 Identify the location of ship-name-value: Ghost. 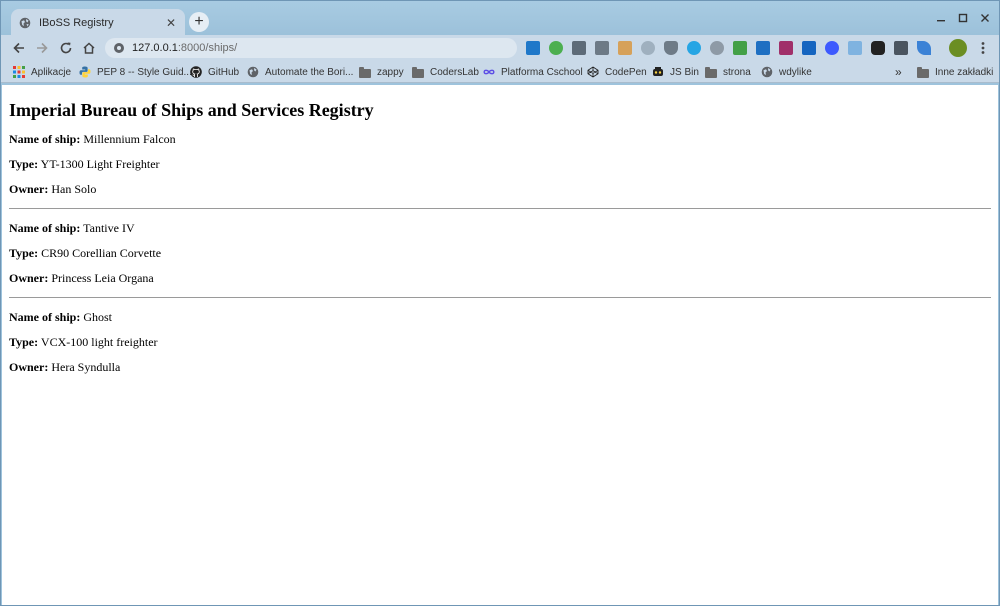
(98, 317).